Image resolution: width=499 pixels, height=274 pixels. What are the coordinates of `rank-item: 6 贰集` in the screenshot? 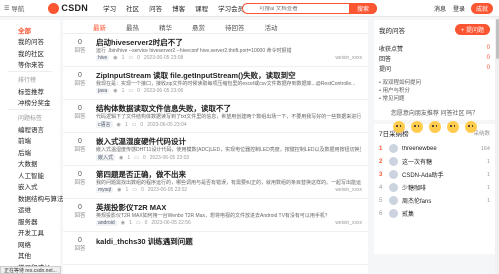 It's located at (434, 213).